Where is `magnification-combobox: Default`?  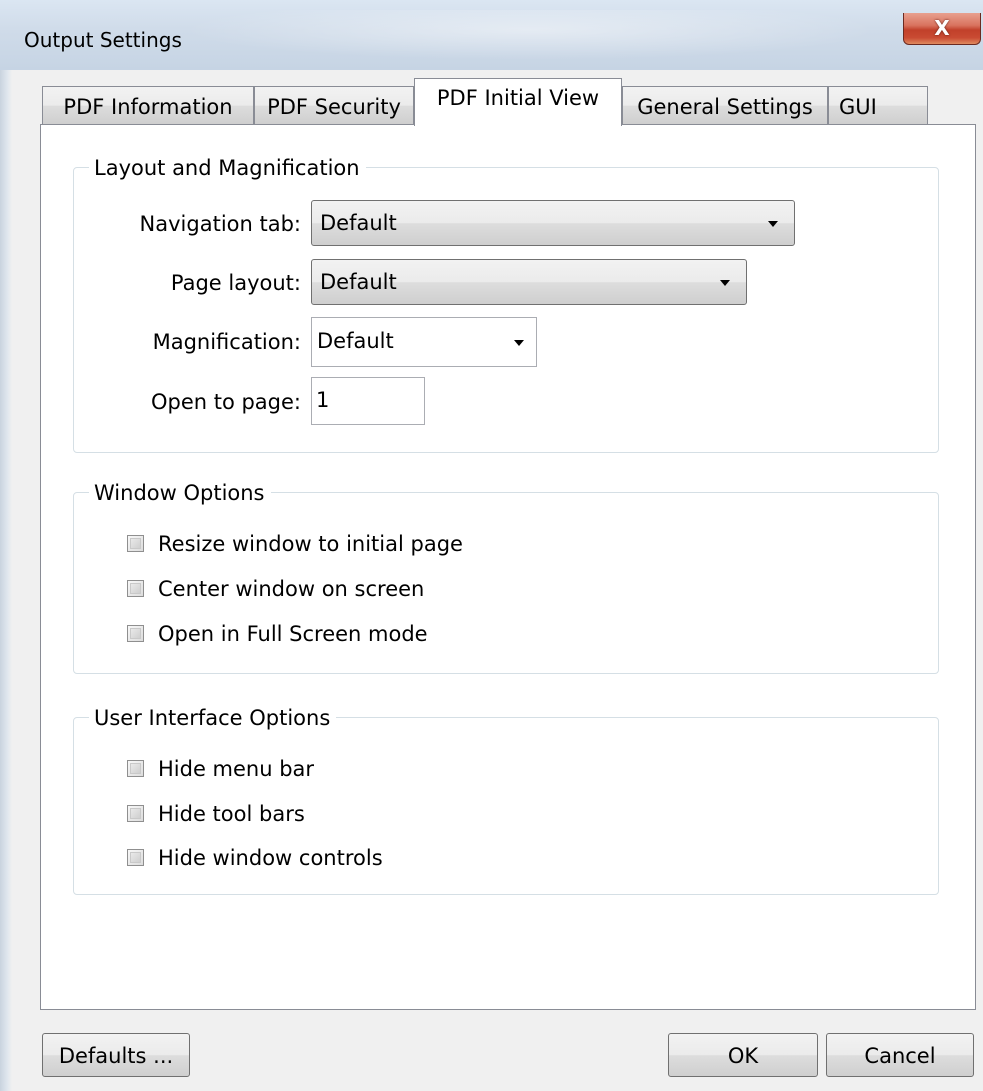 magnification-combobox: Default is located at coordinates (424, 342).